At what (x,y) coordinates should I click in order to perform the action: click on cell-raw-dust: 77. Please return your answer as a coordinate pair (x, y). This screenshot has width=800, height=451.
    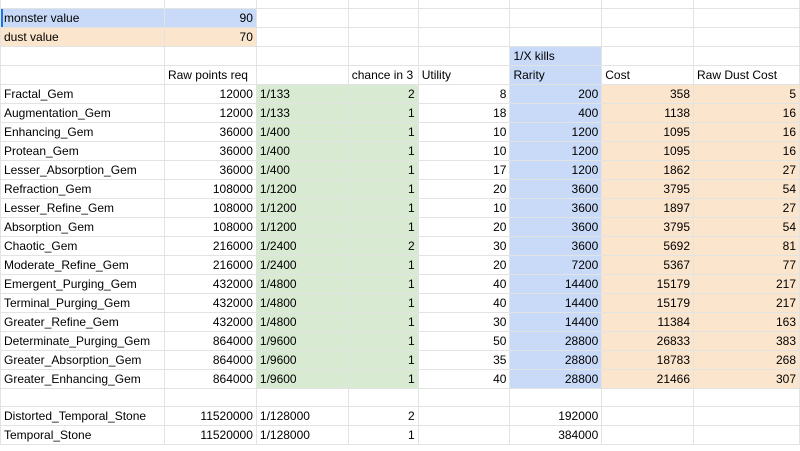
    Looking at the image, I should click on (746, 265).